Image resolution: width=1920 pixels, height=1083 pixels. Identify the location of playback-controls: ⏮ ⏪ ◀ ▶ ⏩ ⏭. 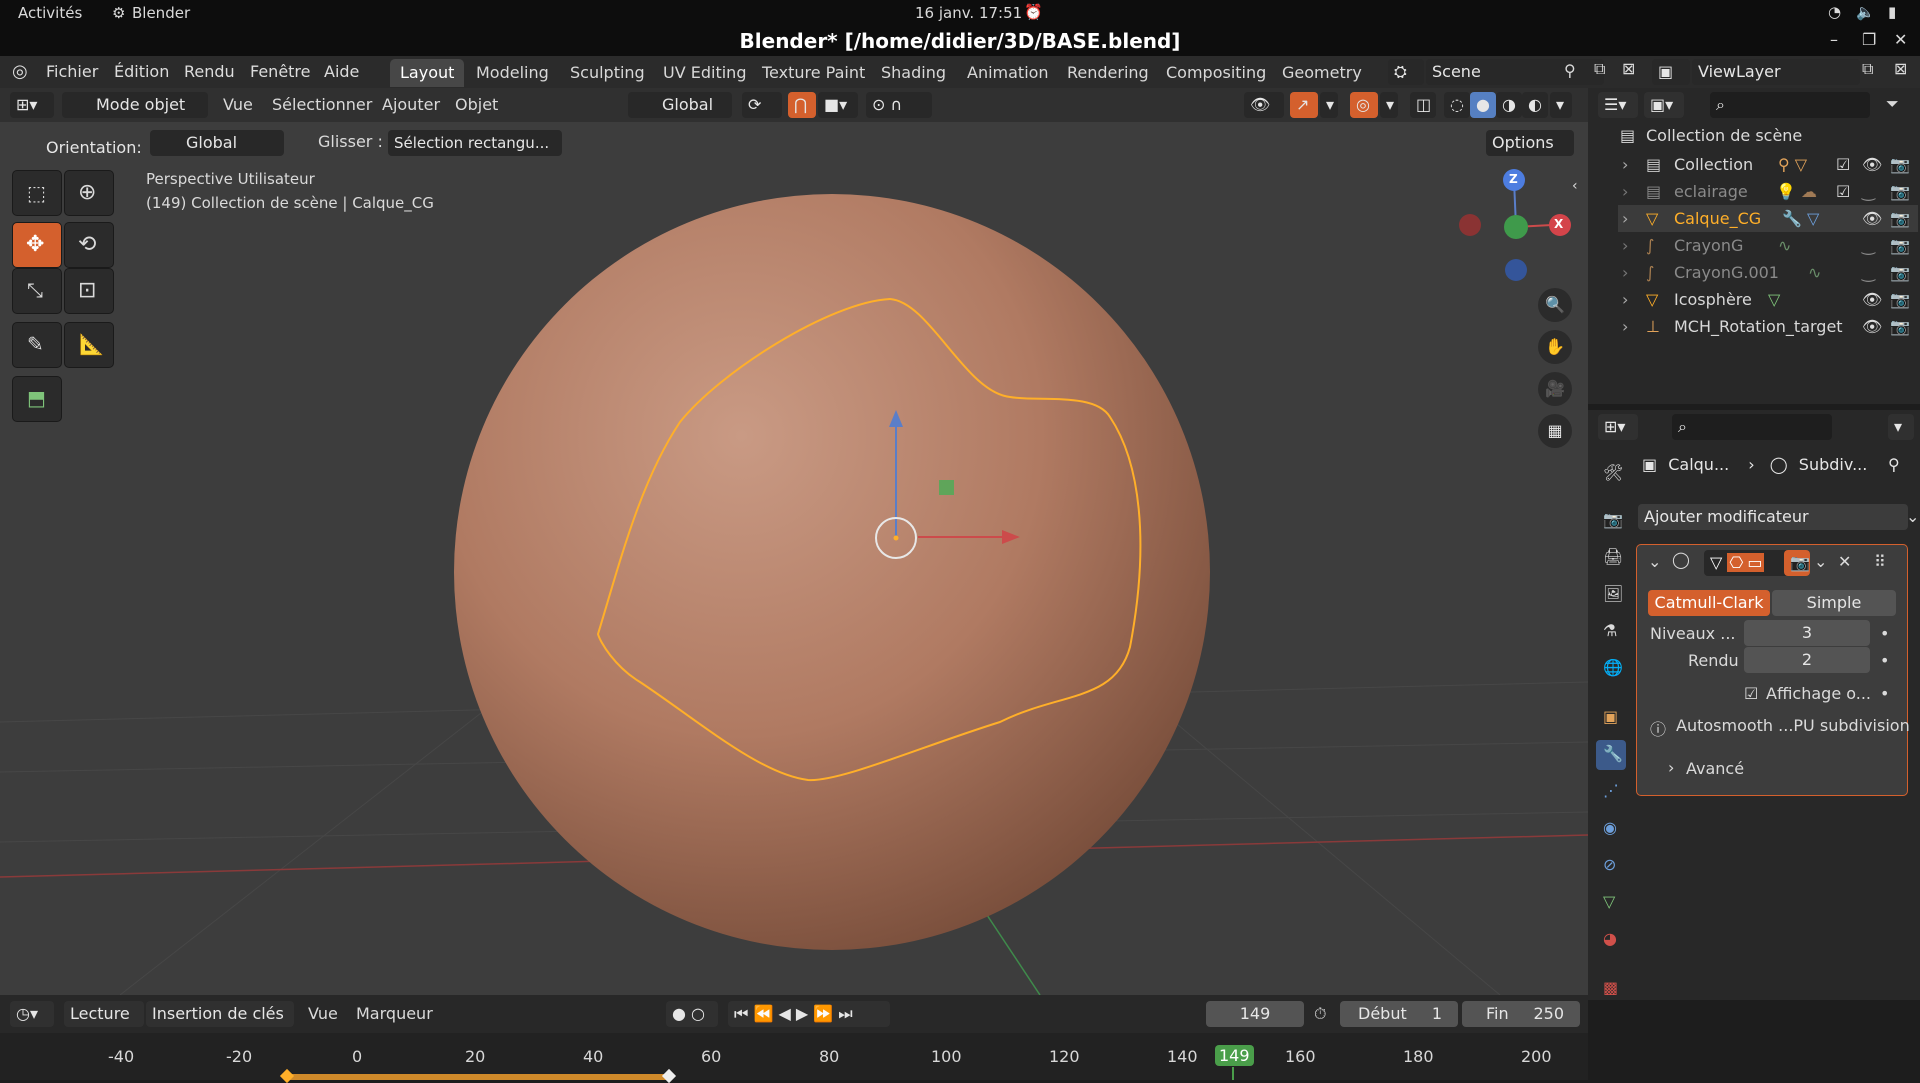
(809, 1014).